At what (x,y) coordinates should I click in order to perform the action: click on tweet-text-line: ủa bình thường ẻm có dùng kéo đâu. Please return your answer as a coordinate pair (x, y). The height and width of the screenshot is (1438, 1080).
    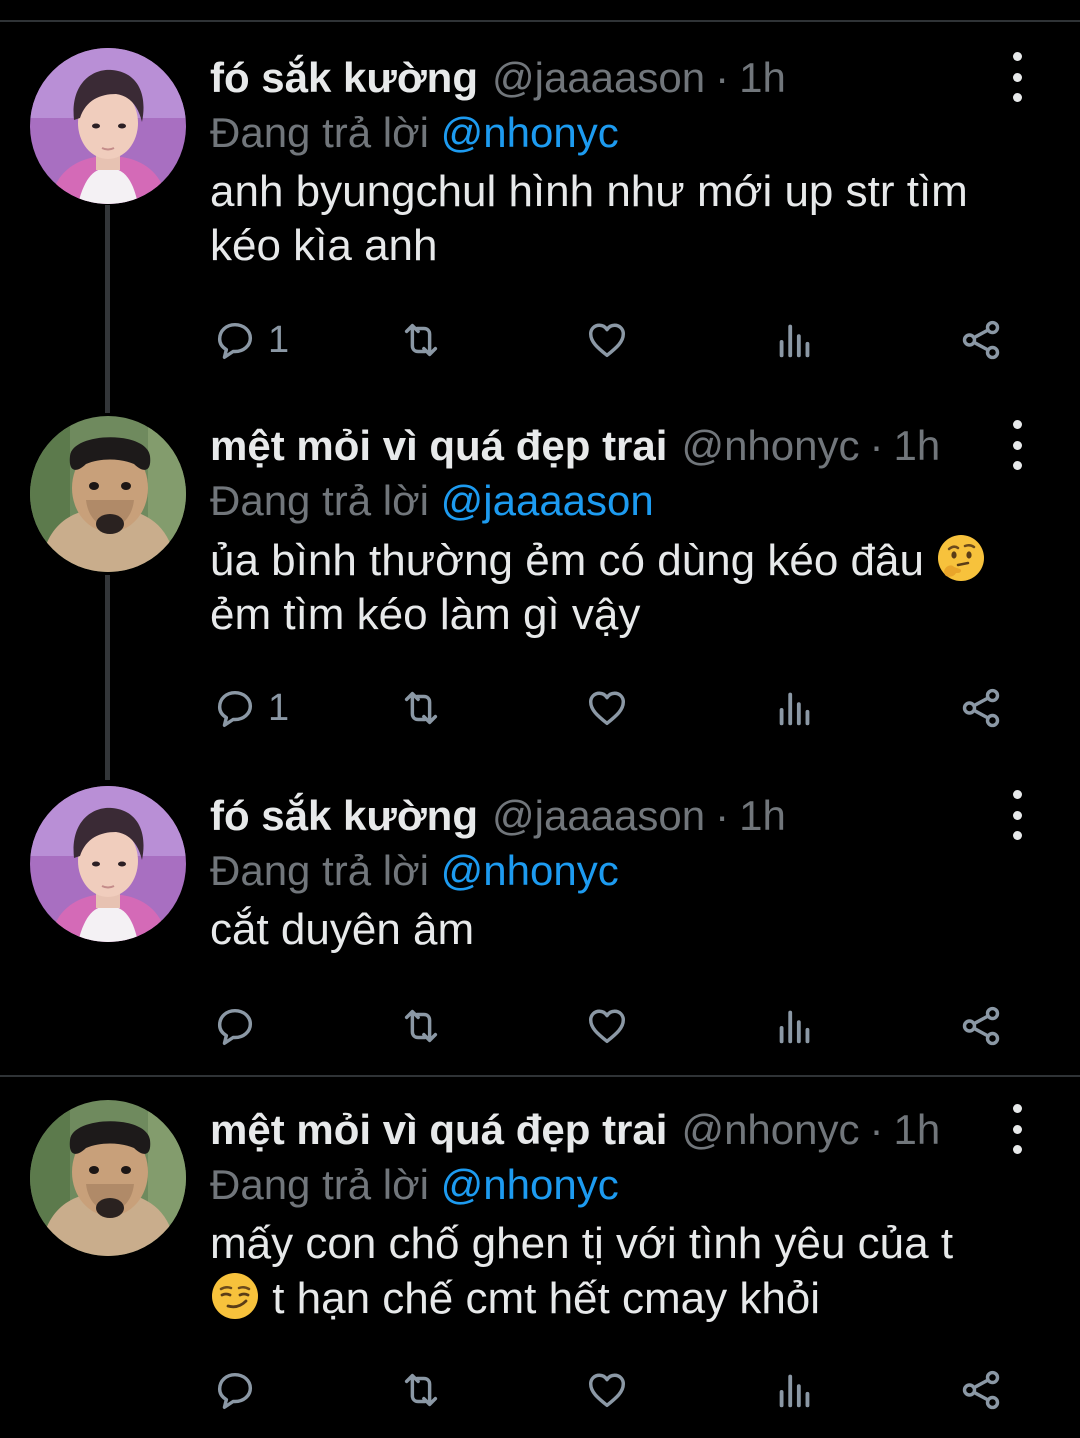
    Looking at the image, I should click on (625, 560).